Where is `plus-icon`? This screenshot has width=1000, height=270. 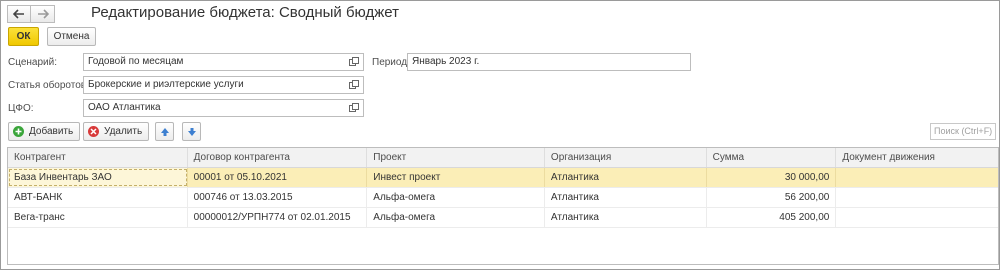 plus-icon is located at coordinates (18, 131).